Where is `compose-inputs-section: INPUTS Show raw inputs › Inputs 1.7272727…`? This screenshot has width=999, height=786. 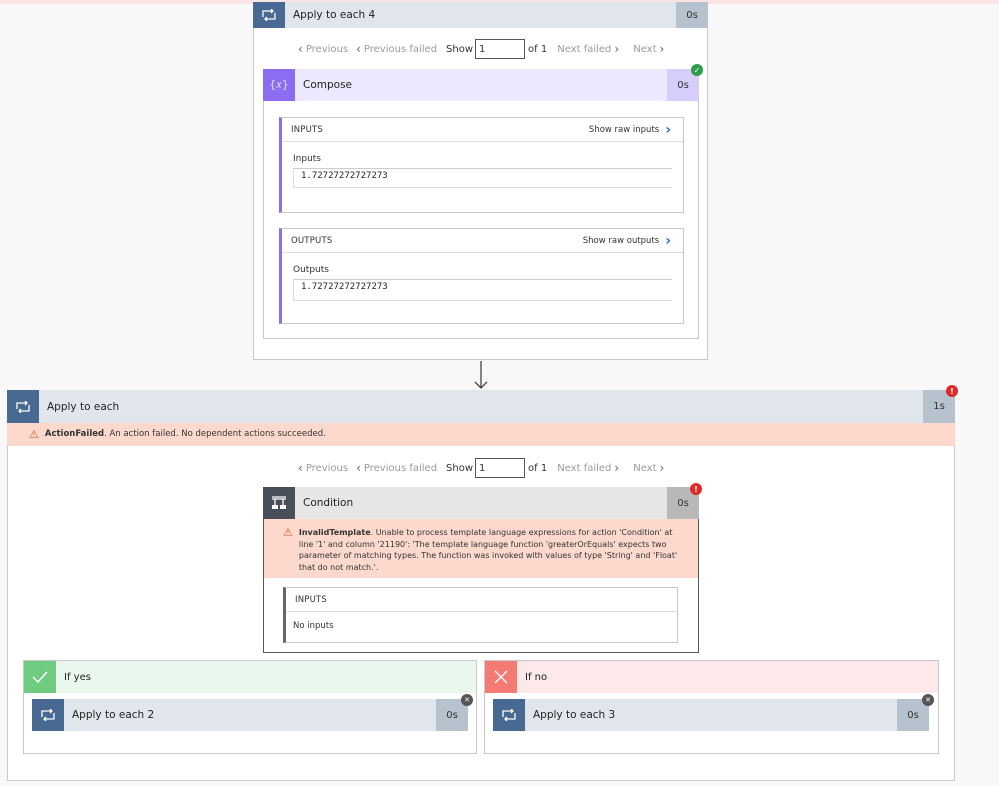 compose-inputs-section: INPUTS Show raw inputs › Inputs 1.7272727… is located at coordinates (481, 165).